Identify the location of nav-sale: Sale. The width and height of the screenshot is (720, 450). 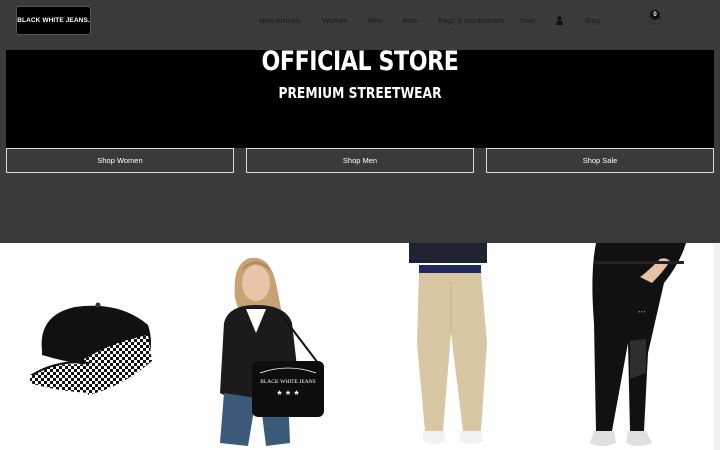
(527, 21).